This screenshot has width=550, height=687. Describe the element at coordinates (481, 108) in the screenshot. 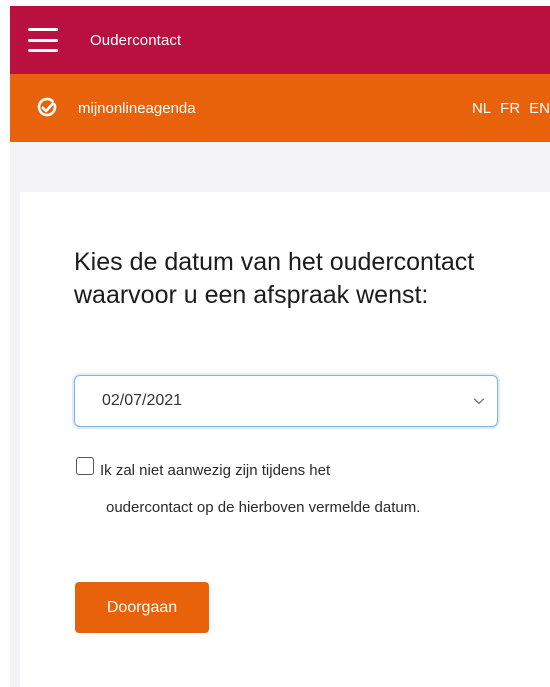

I see `language-nl-link: NL` at that location.